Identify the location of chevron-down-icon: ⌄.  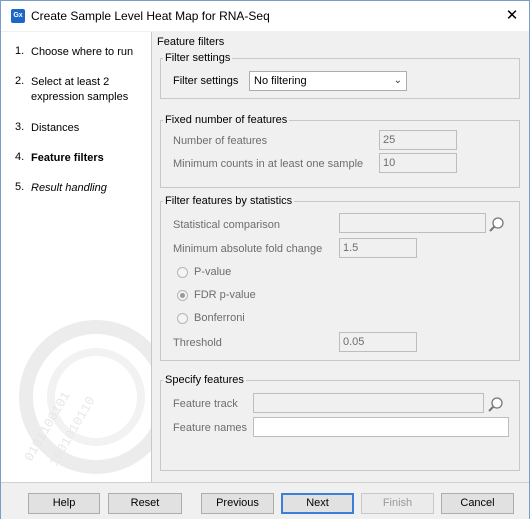
(397, 80).